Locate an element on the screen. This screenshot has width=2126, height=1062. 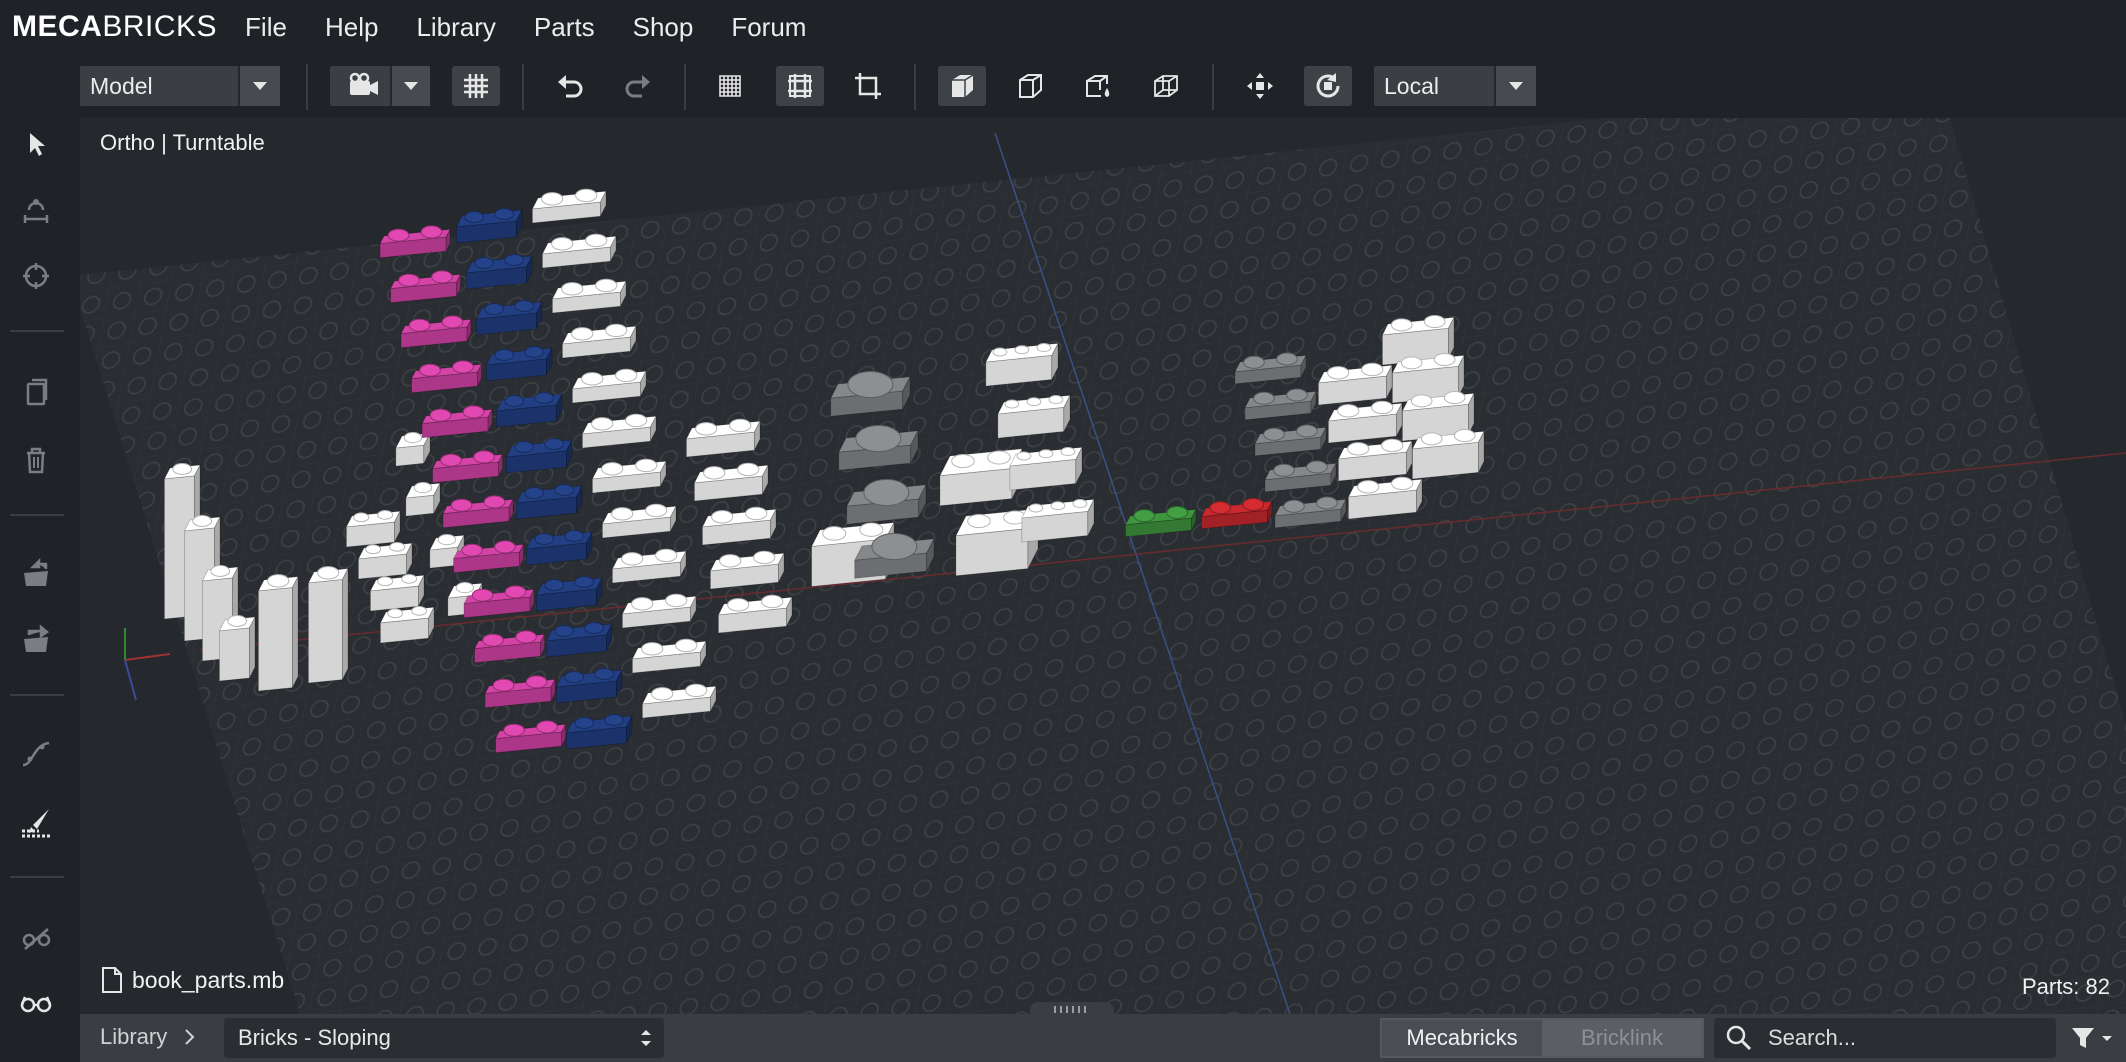
copy-icon is located at coordinates (37, 392).